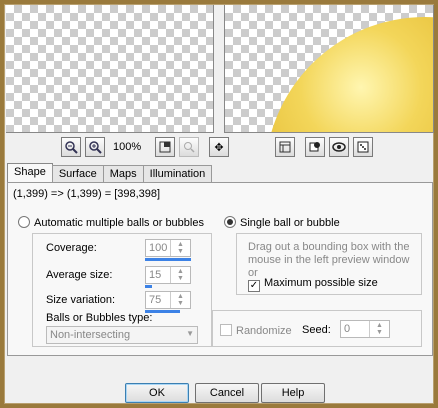 The width and height of the screenshot is (438, 408). I want to click on auto-balls-label: Automatic multiple balls or bubbles, so click(119, 223).